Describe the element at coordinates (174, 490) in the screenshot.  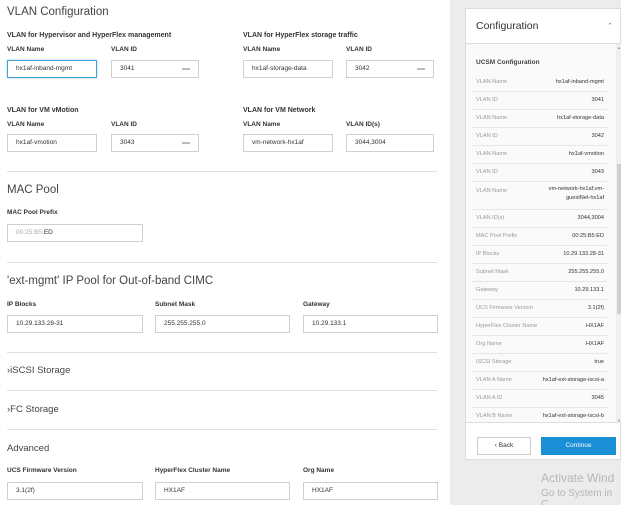
I see `cluster-name-value: HX1AF` at that location.